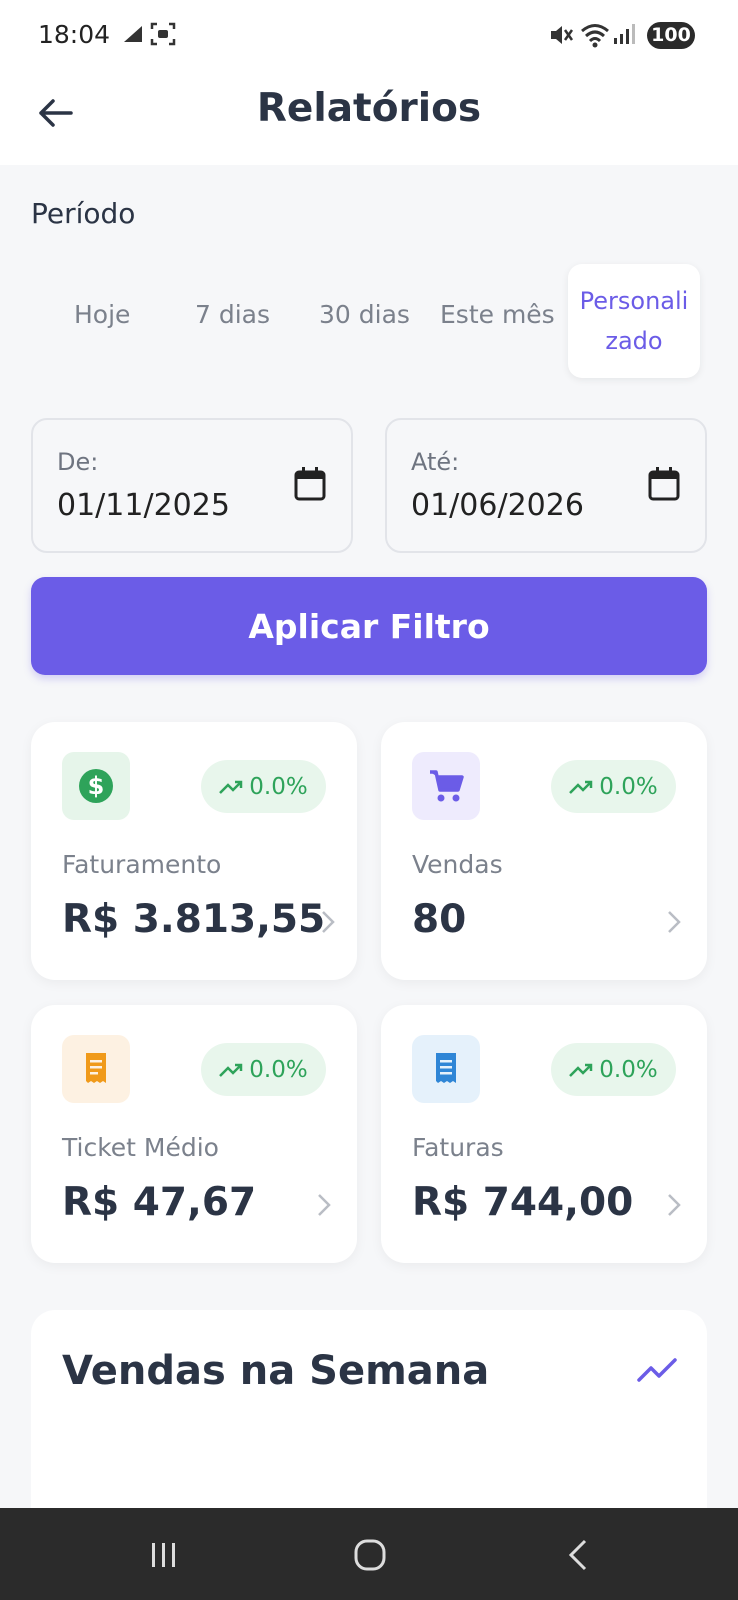  Describe the element at coordinates (435, 462) in the screenshot. I see `date-to-label: Até:` at that location.